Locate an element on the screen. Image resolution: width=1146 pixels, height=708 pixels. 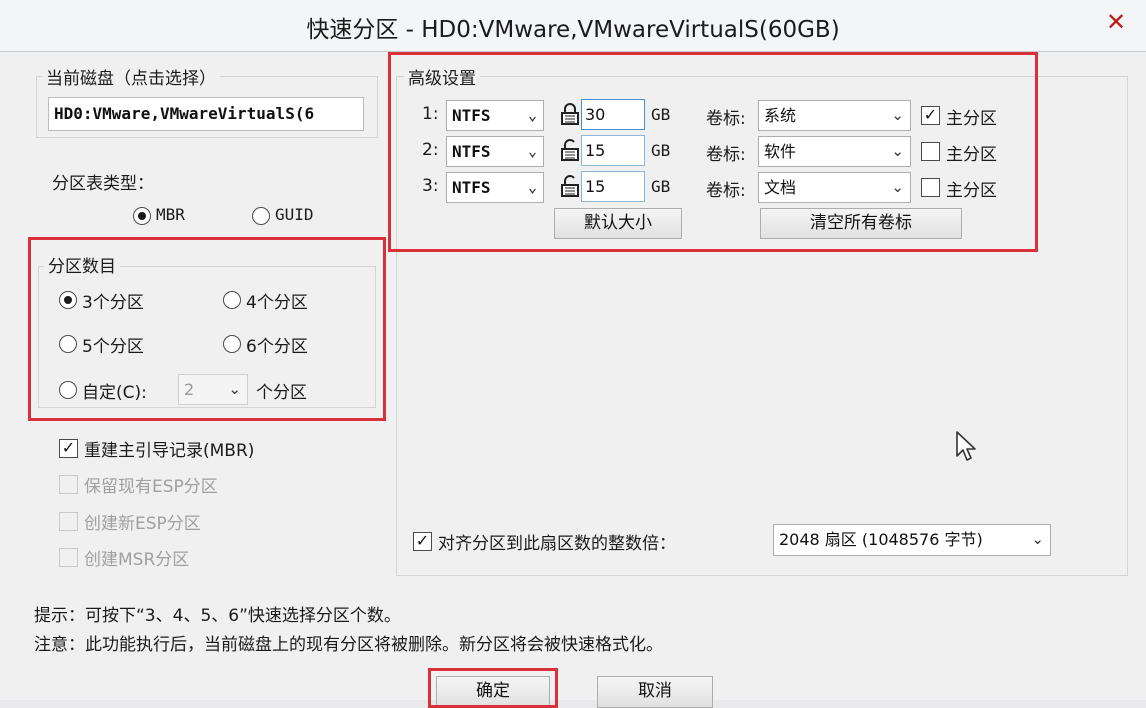
rebuild-mbr-label: 重建主引导记录(MBR) is located at coordinates (169, 448).